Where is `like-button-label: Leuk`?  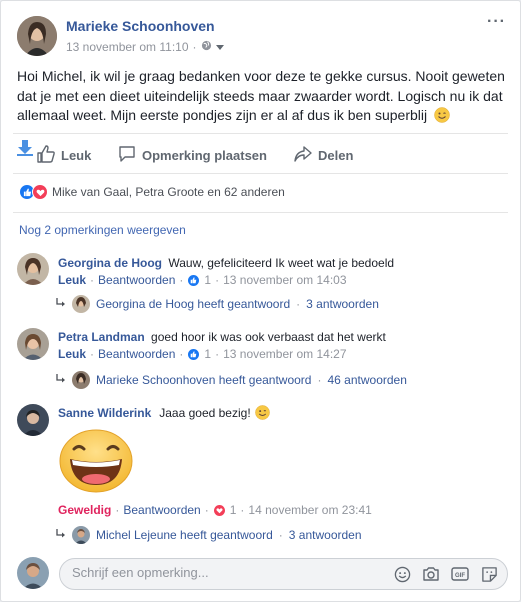
like-button-label: Leuk is located at coordinates (76, 155).